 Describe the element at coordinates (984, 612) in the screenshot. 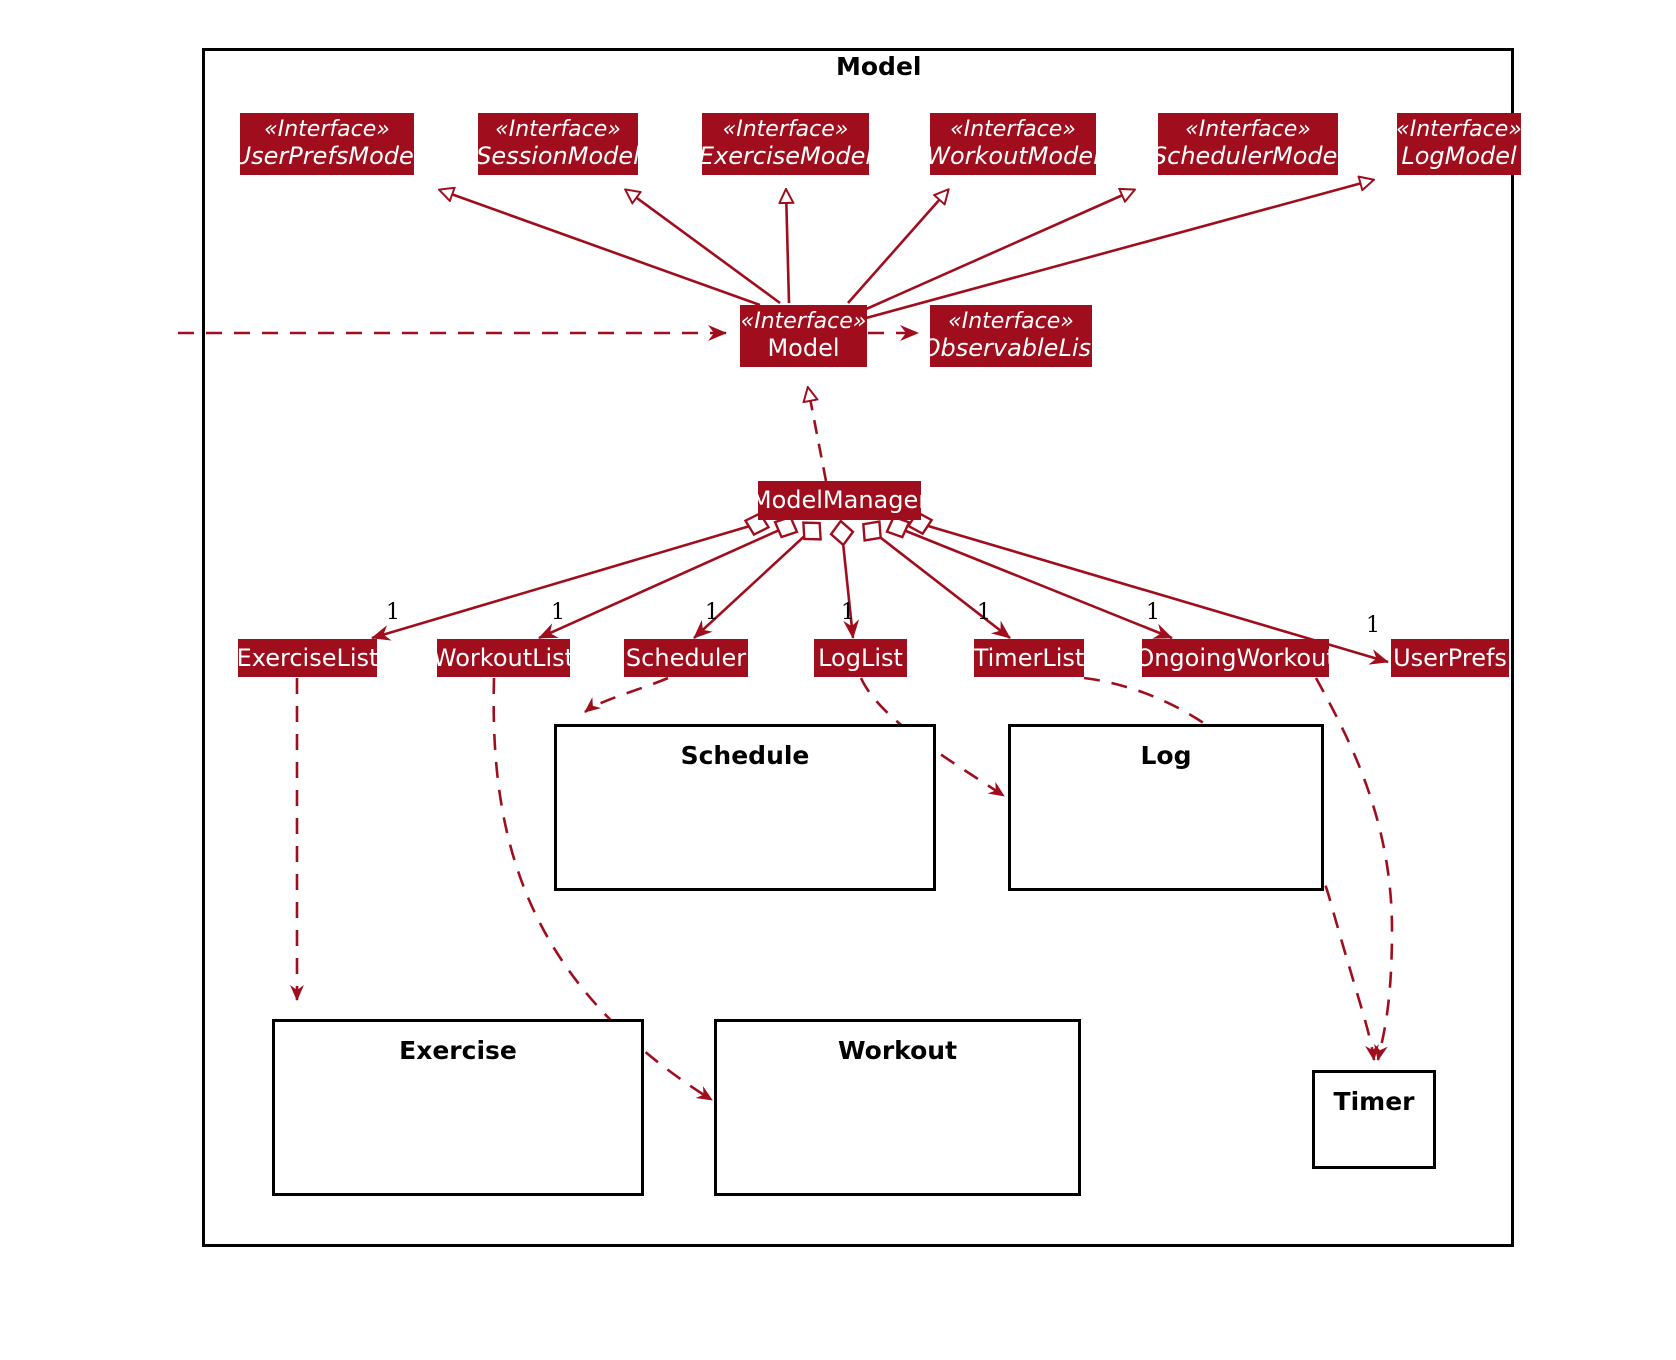

I see `multiplicity-timerlist: 1` at that location.